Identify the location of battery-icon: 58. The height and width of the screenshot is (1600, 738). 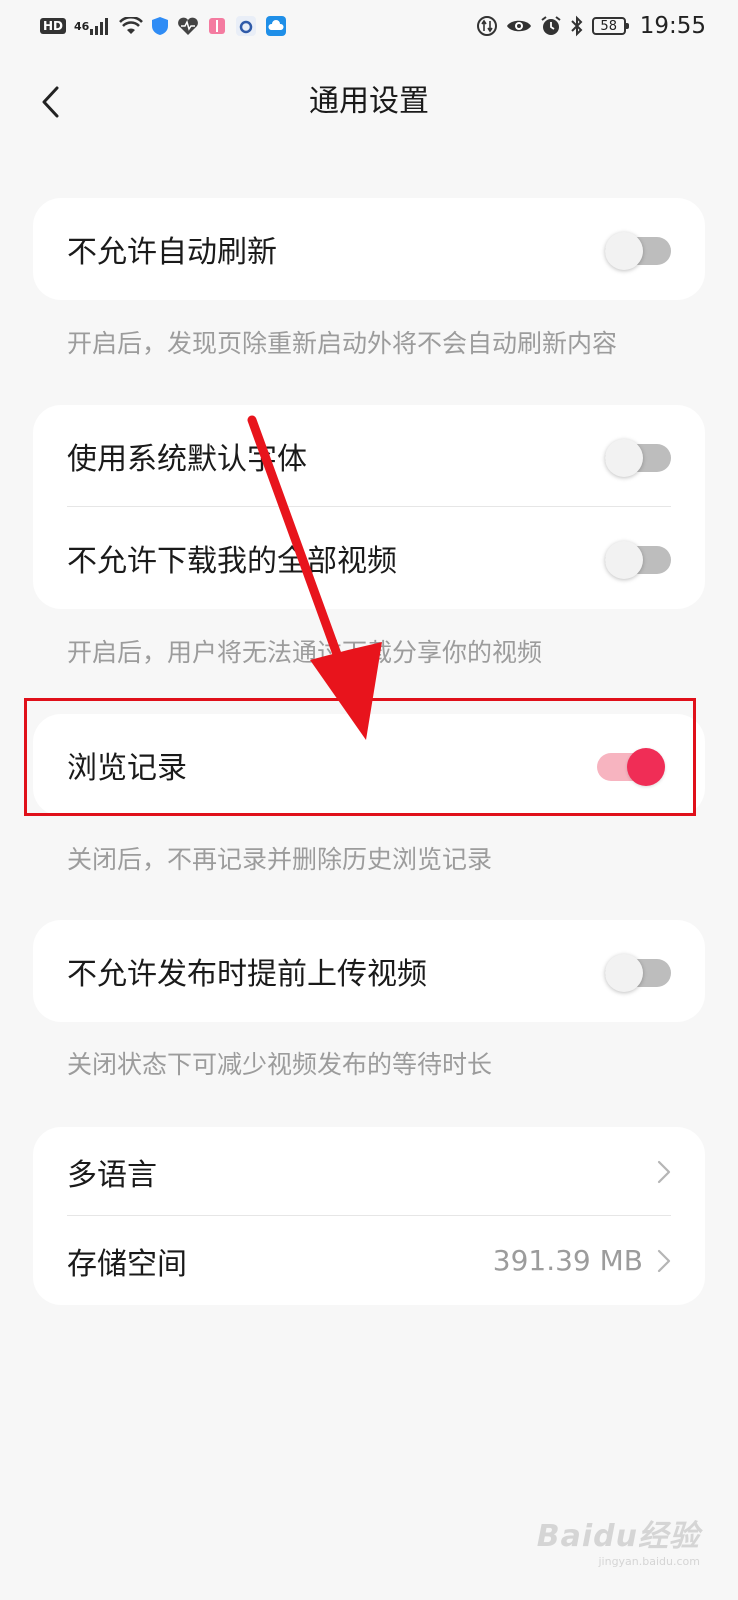
(610, 26).